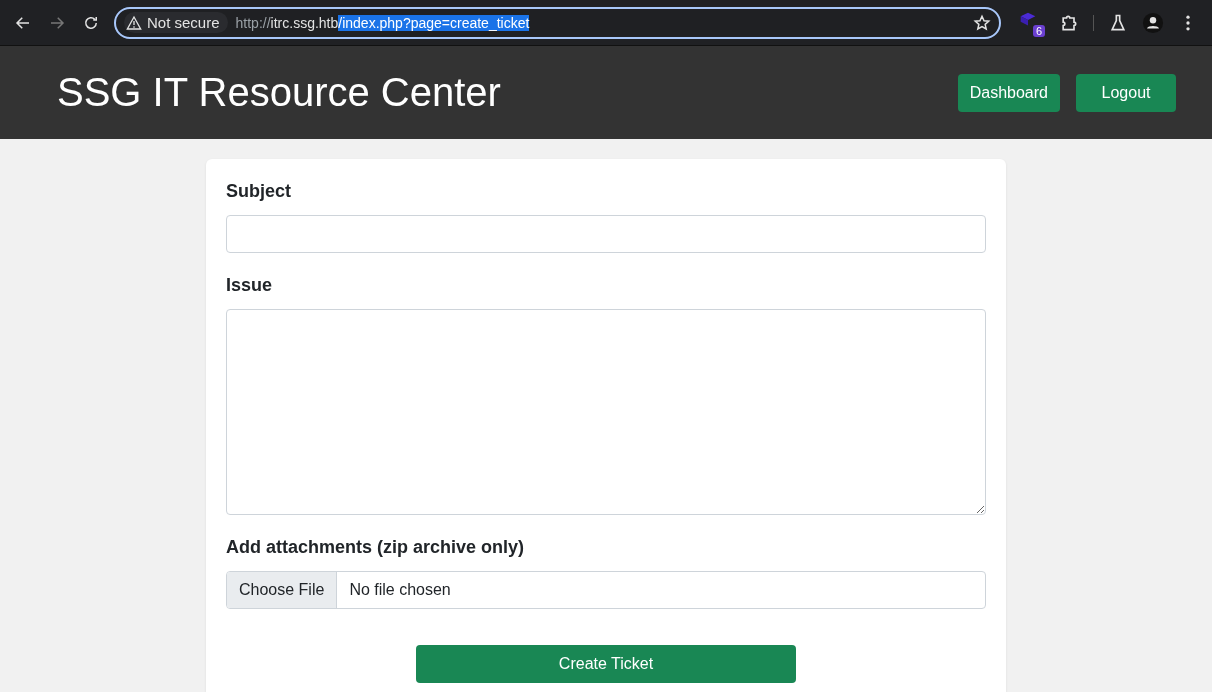 This screenshot has height=692, width=1212. Describe the element at coordinates (376, 547) in the screenshot. I see `field-label: Add attachments (zip archive only)` at that location.